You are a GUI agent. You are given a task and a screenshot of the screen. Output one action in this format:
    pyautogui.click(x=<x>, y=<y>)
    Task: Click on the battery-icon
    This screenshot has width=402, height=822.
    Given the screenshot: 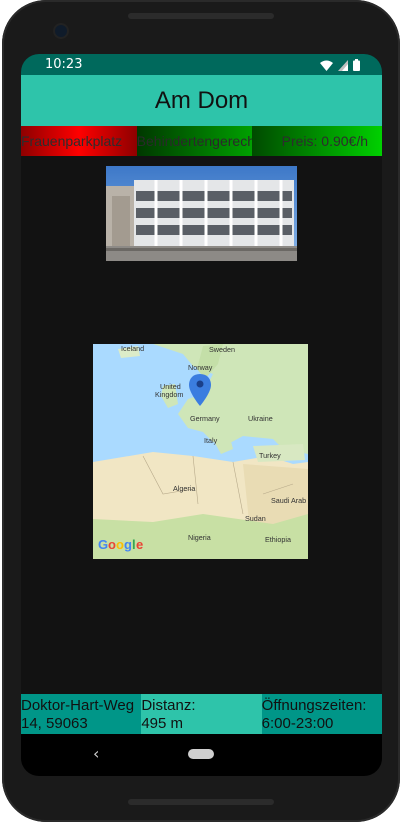 What is the action you would take?
    pyautogui.click(x=356, y=65)
    